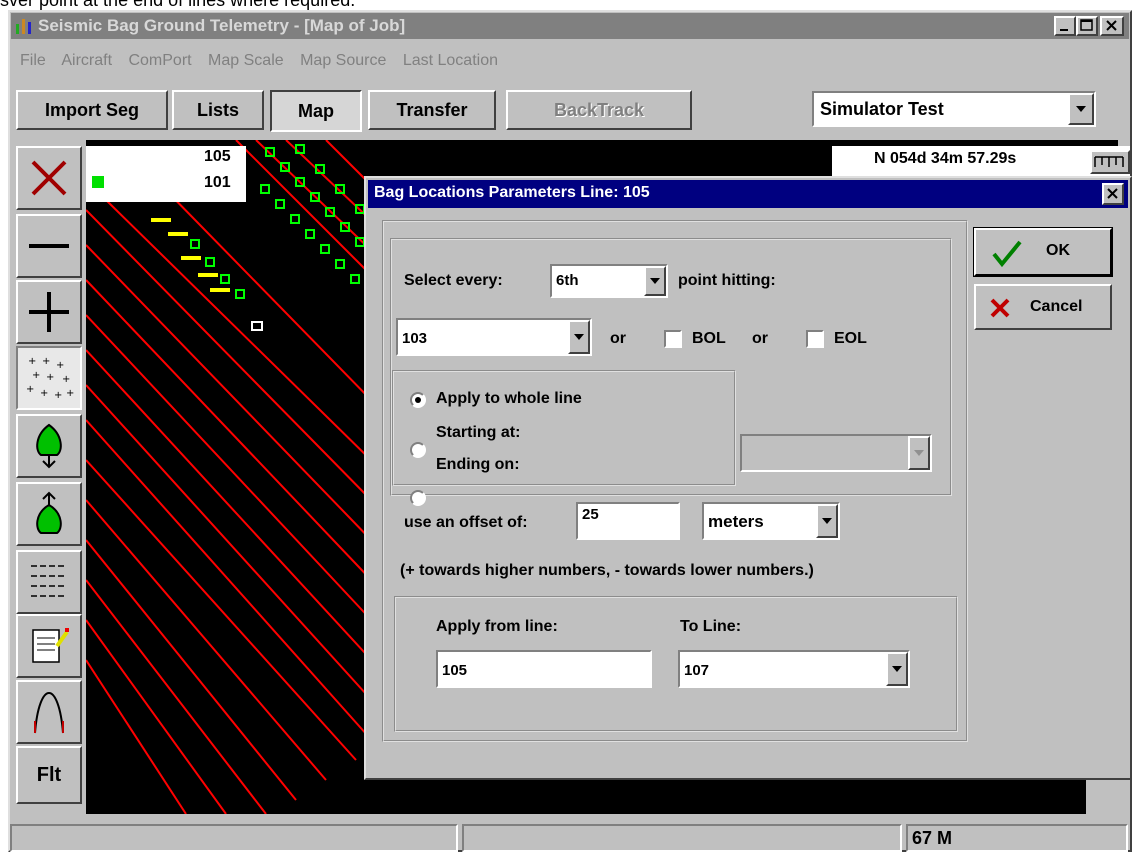 The image size is (1140, 852). What do you see at coordinates (609, 281) in the screenshot?
I see `select-every-dropdown: 6th` at bounding box center [609, 281].